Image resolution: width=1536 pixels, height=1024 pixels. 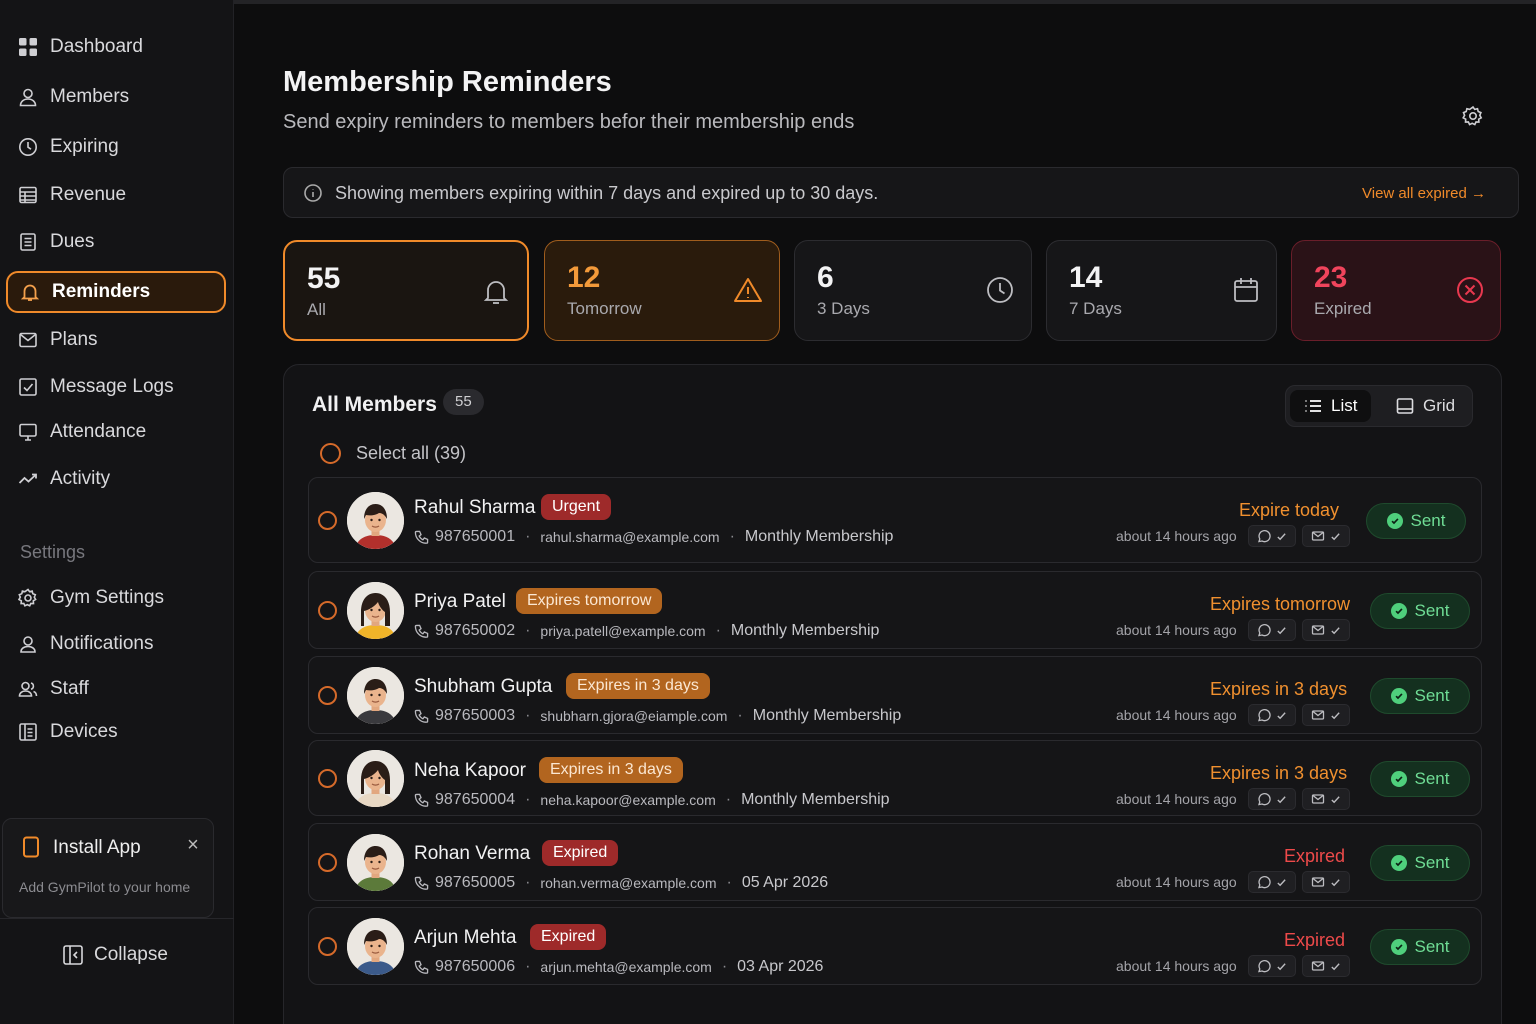 What do you see at coordinates (116, 47) in the screenshot?
I see `sidebar-item-dashboard: Dashboard` at bounding box center [116, 47].